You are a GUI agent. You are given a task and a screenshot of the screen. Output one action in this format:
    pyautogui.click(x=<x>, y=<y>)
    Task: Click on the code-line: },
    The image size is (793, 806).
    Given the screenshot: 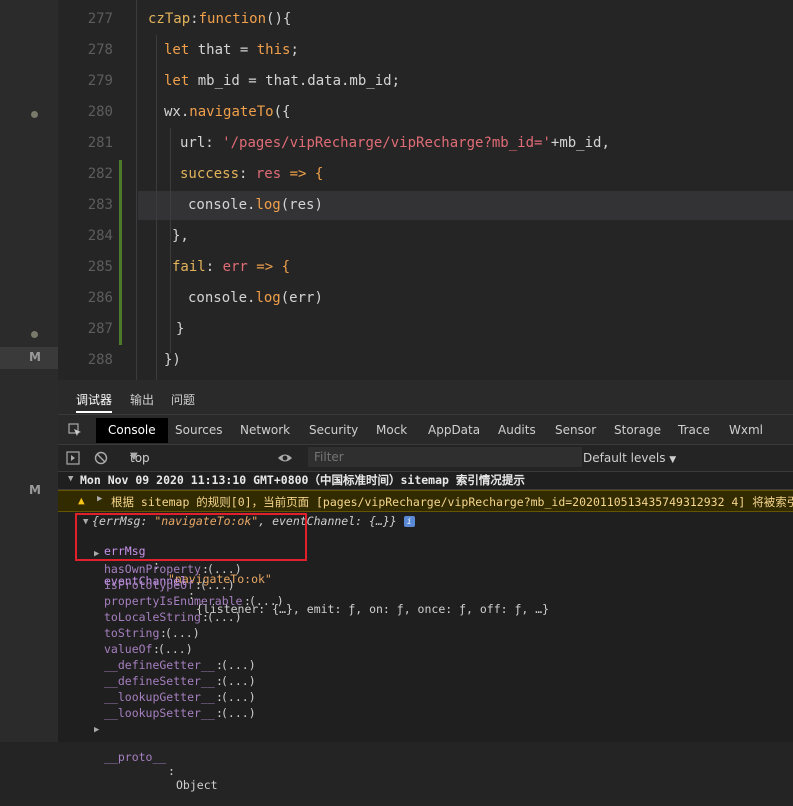 What is the action you would take?
    pyautogui.click(x=180, y=236)
    